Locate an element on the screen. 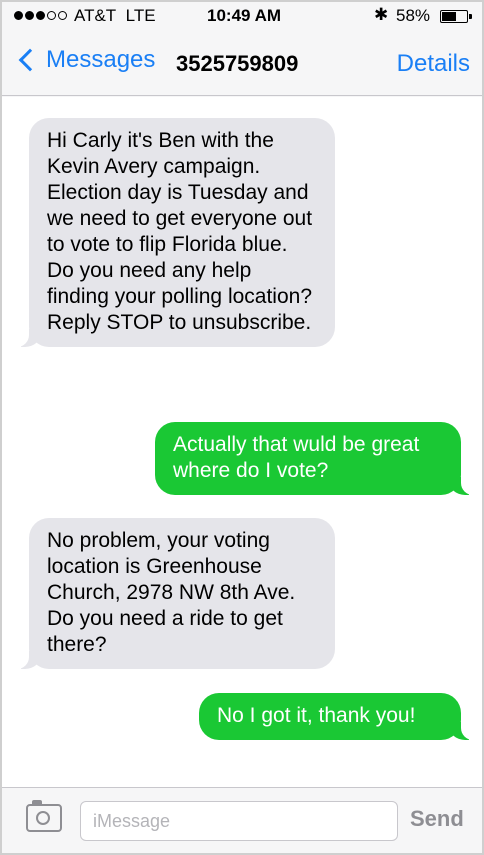 The height and width of the screenshot is (855, 484). imessage-input is located at coordinates (239, 821).